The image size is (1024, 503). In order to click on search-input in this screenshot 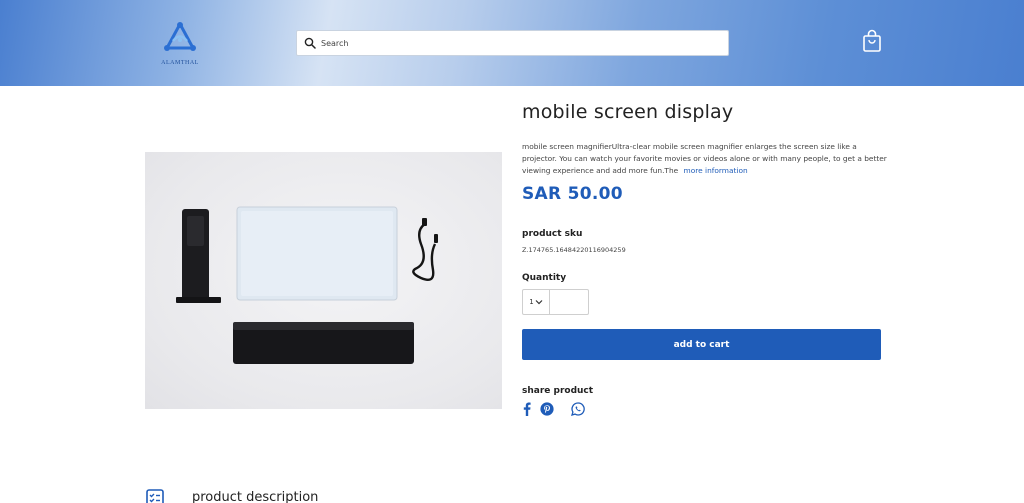, I will do `click(524, 43)`.